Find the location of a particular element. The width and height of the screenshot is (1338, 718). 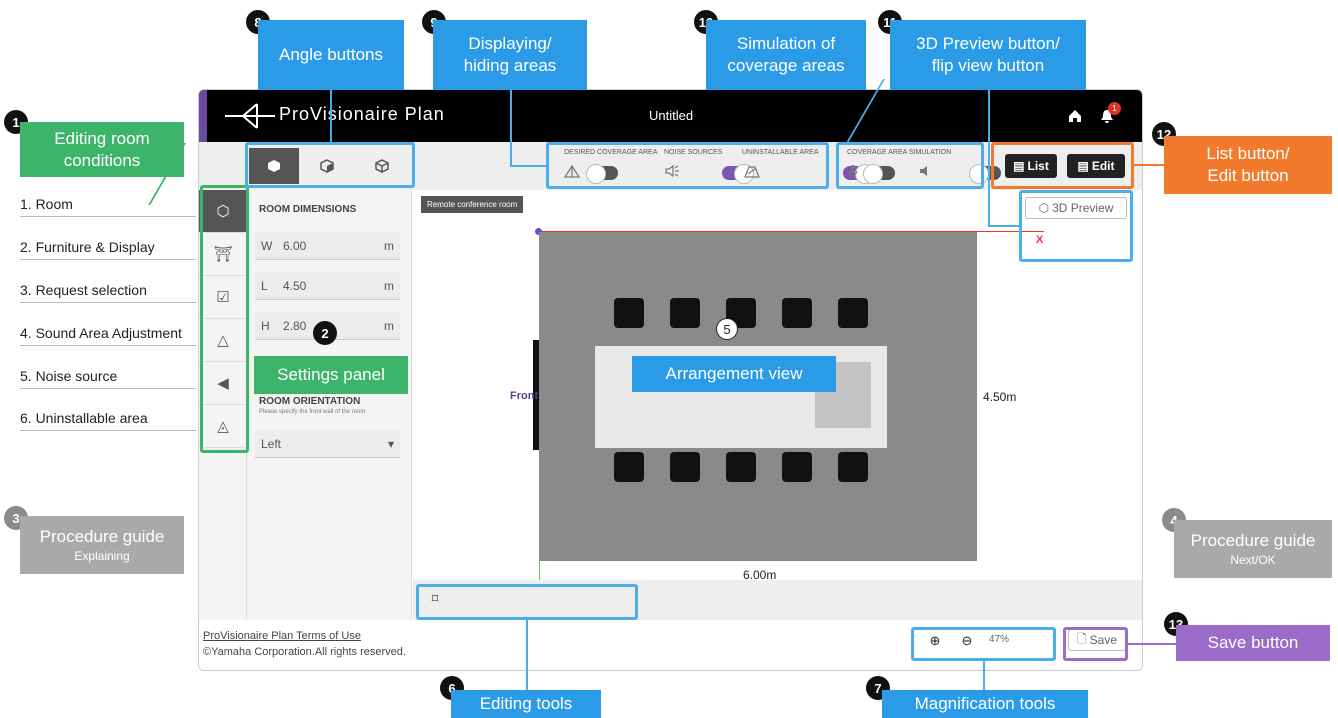

callout-10-line1: Simulation of is located at coordinates (786, 43).